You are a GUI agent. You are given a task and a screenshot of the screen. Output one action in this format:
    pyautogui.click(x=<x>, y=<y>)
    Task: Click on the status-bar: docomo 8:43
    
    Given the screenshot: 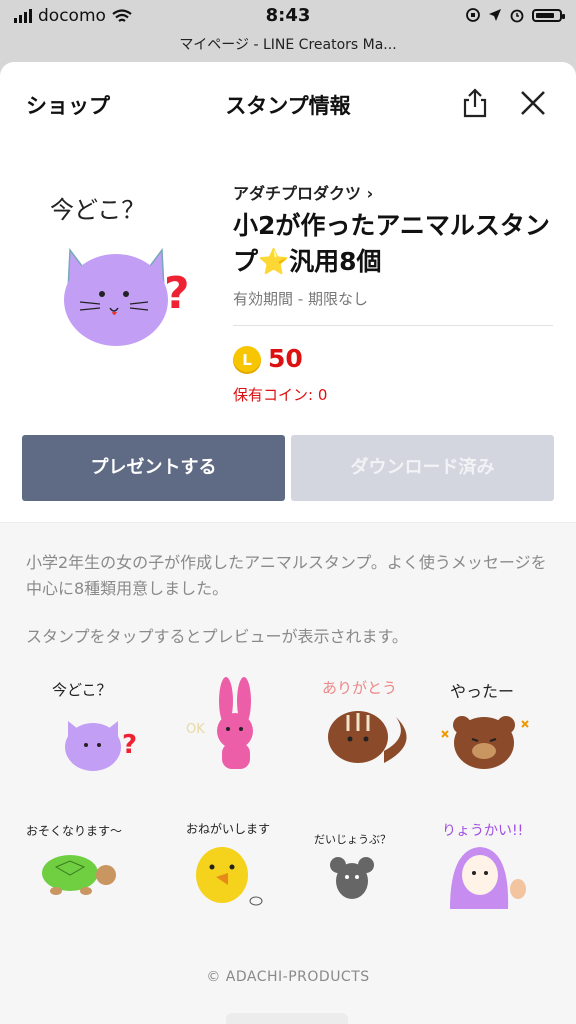 What is the action you would take?
    pyautogui.click(x=288, y=17)
    